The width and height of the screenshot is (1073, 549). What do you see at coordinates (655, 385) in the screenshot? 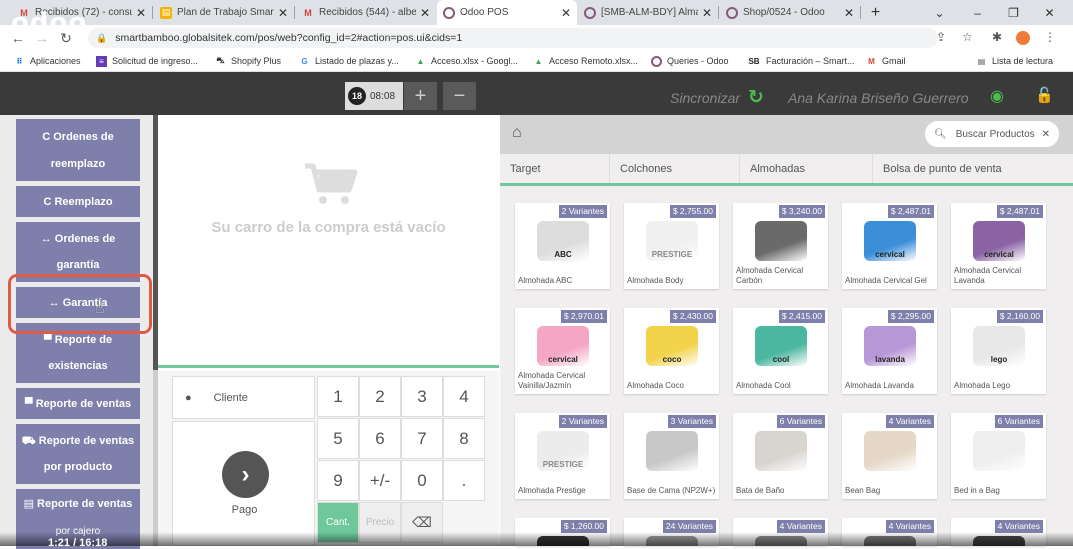
I see `product-name: Almohada Coco` at bounding box center [655, 385].